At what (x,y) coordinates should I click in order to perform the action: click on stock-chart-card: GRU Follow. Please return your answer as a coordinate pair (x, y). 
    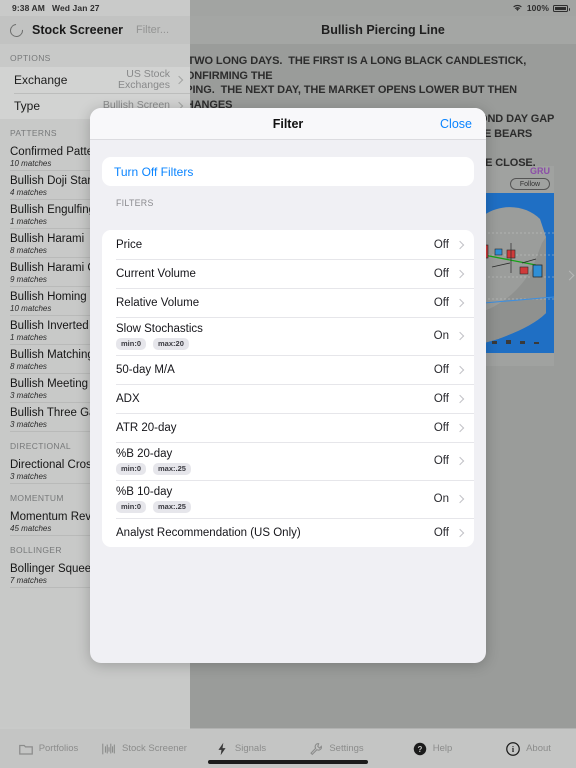
    Looking at the image, I should click on (519, 266).